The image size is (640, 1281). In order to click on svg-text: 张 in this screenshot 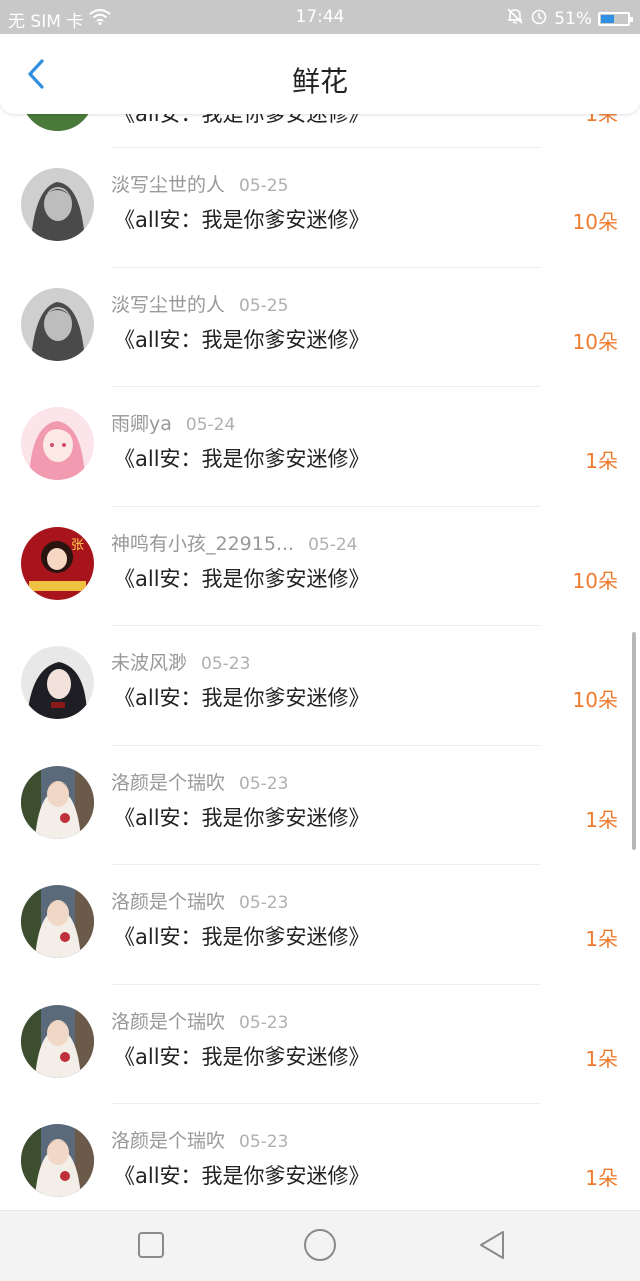, I will do `click(77, 545)`.